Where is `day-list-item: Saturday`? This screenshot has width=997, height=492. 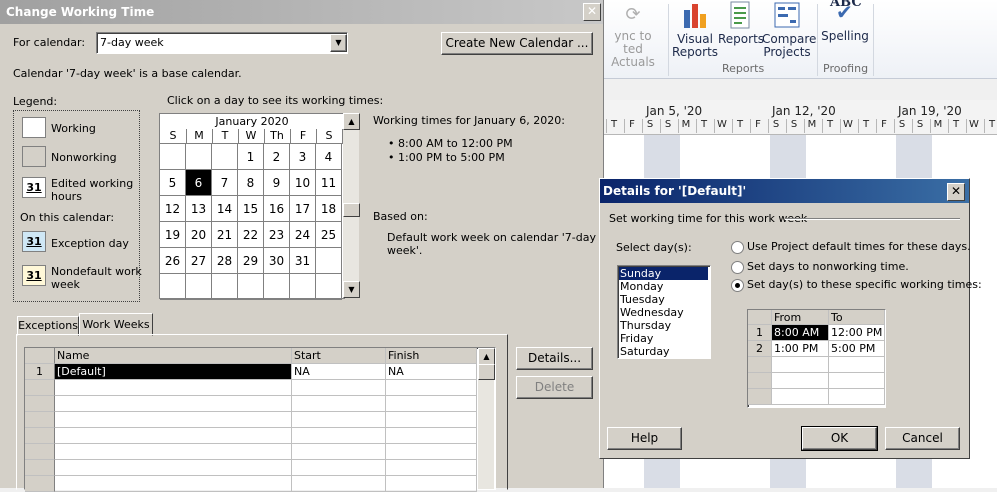 day-list-item: Saturday is located at coordinates (663, 351).